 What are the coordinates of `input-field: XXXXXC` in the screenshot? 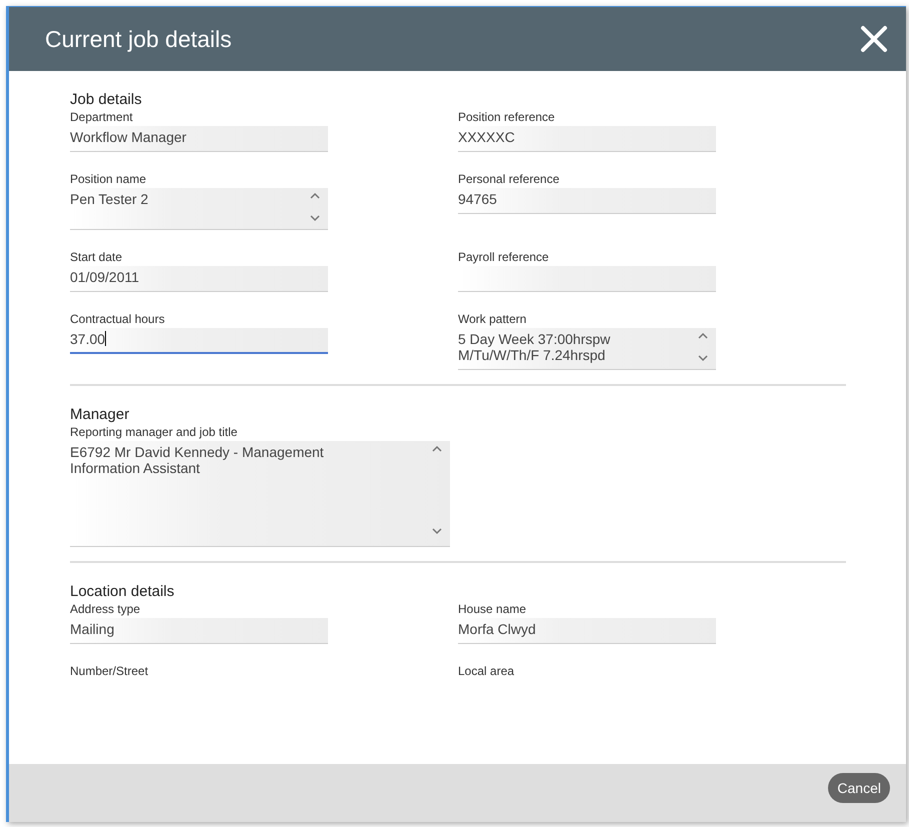 It's located at (587, 139).